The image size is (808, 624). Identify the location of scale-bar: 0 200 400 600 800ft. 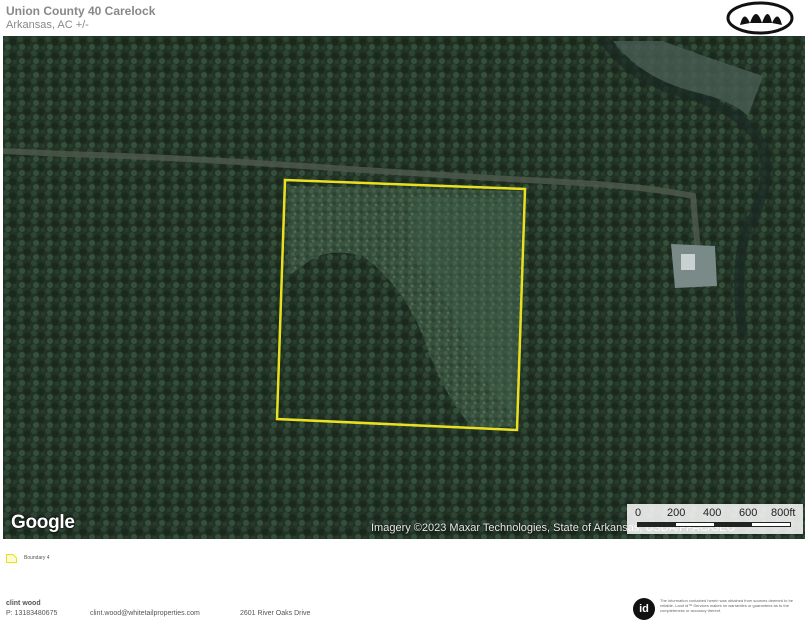
(715, 519).